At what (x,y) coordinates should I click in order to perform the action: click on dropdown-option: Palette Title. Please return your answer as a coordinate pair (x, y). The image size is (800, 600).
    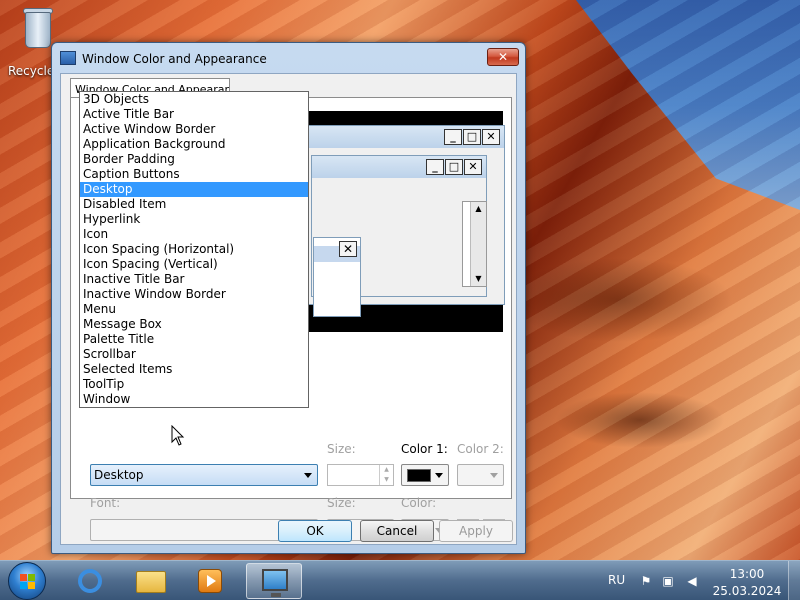
    Looking at the image, I should click on (194, 339).